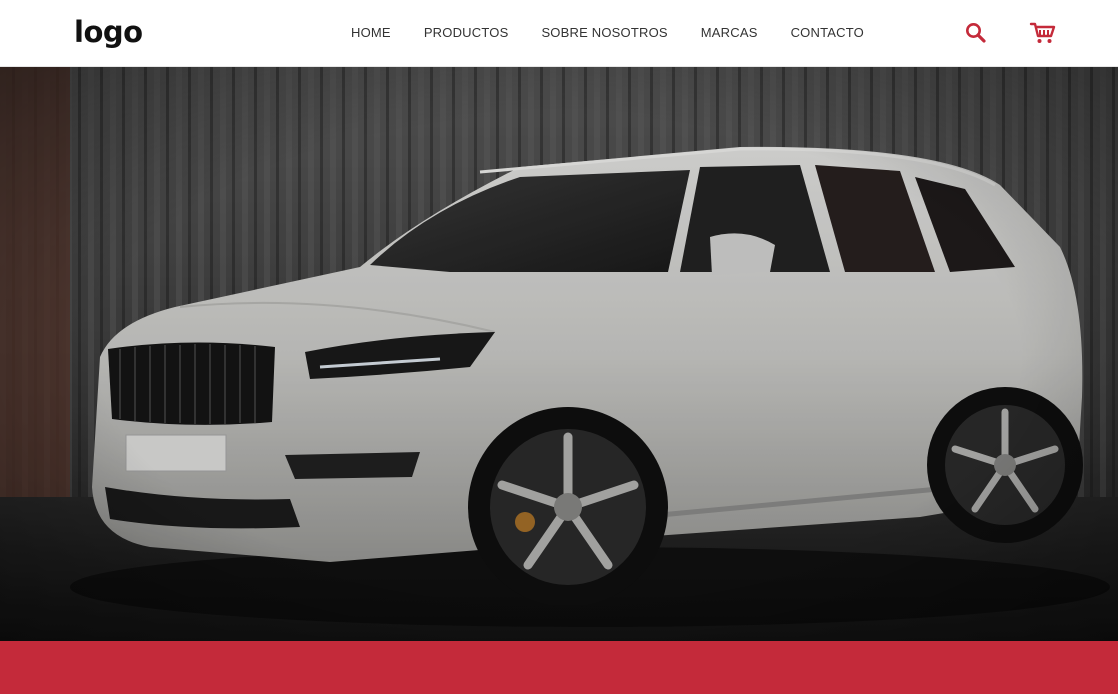  I want to click on nav-contacto: CONTACTO, so click(827, 33).